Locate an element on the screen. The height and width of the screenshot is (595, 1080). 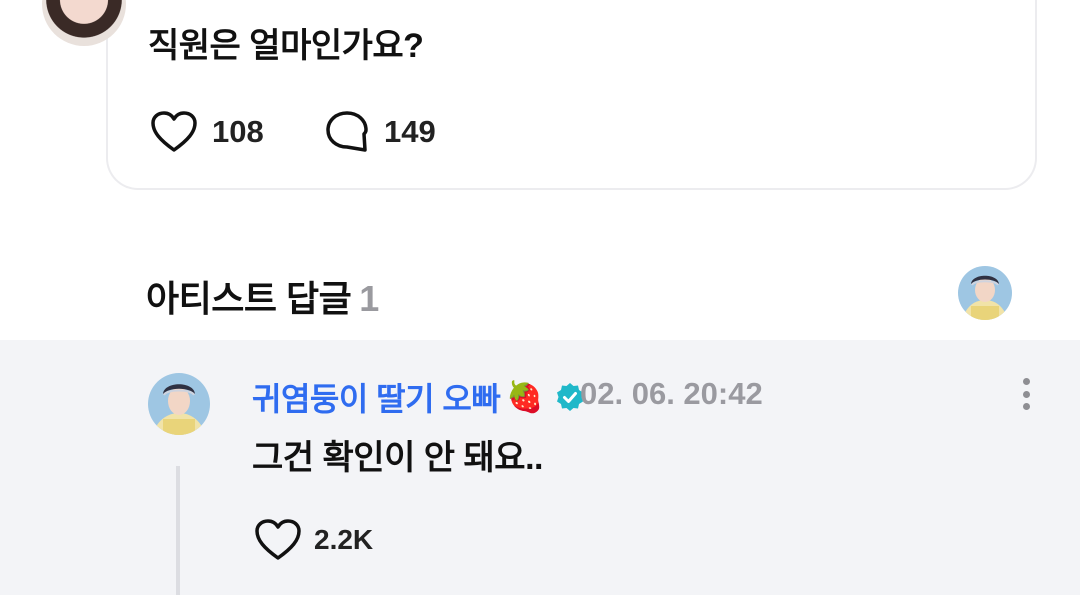
post-like-button: 108 is located at coordinates (207, 132).